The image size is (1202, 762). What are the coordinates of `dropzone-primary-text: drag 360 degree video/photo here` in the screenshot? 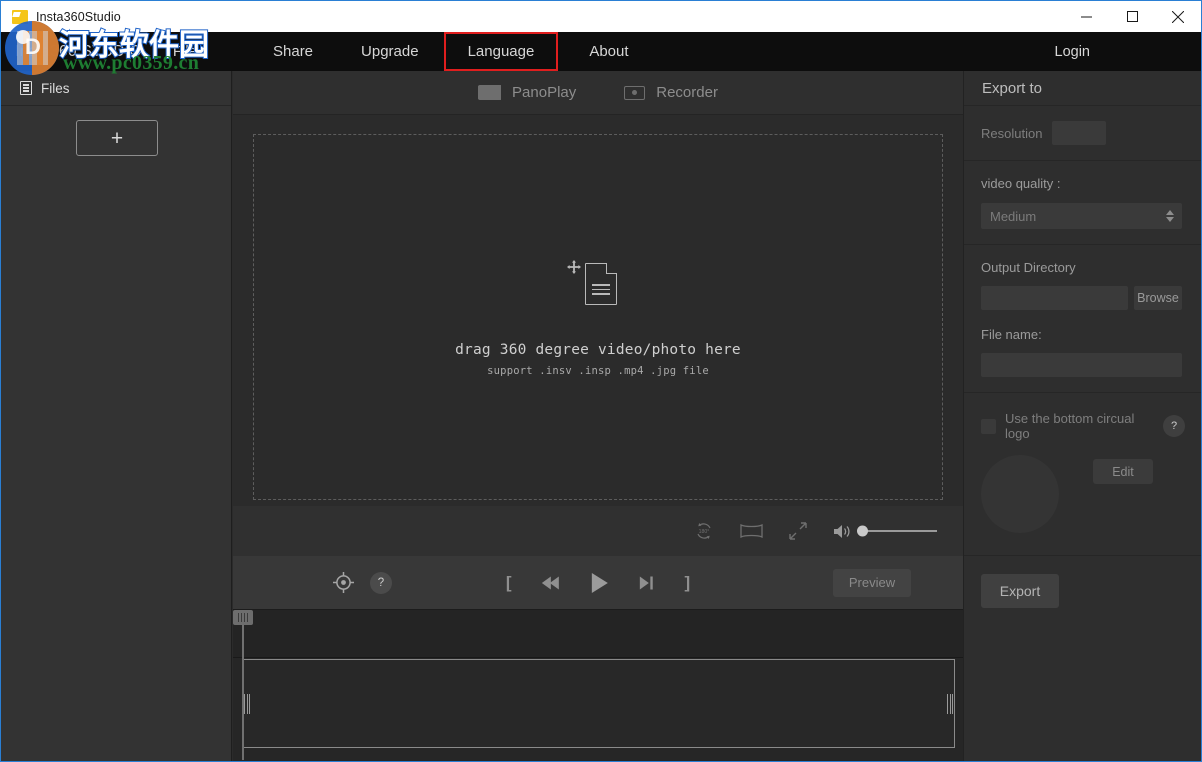 It's located at (598, 349).